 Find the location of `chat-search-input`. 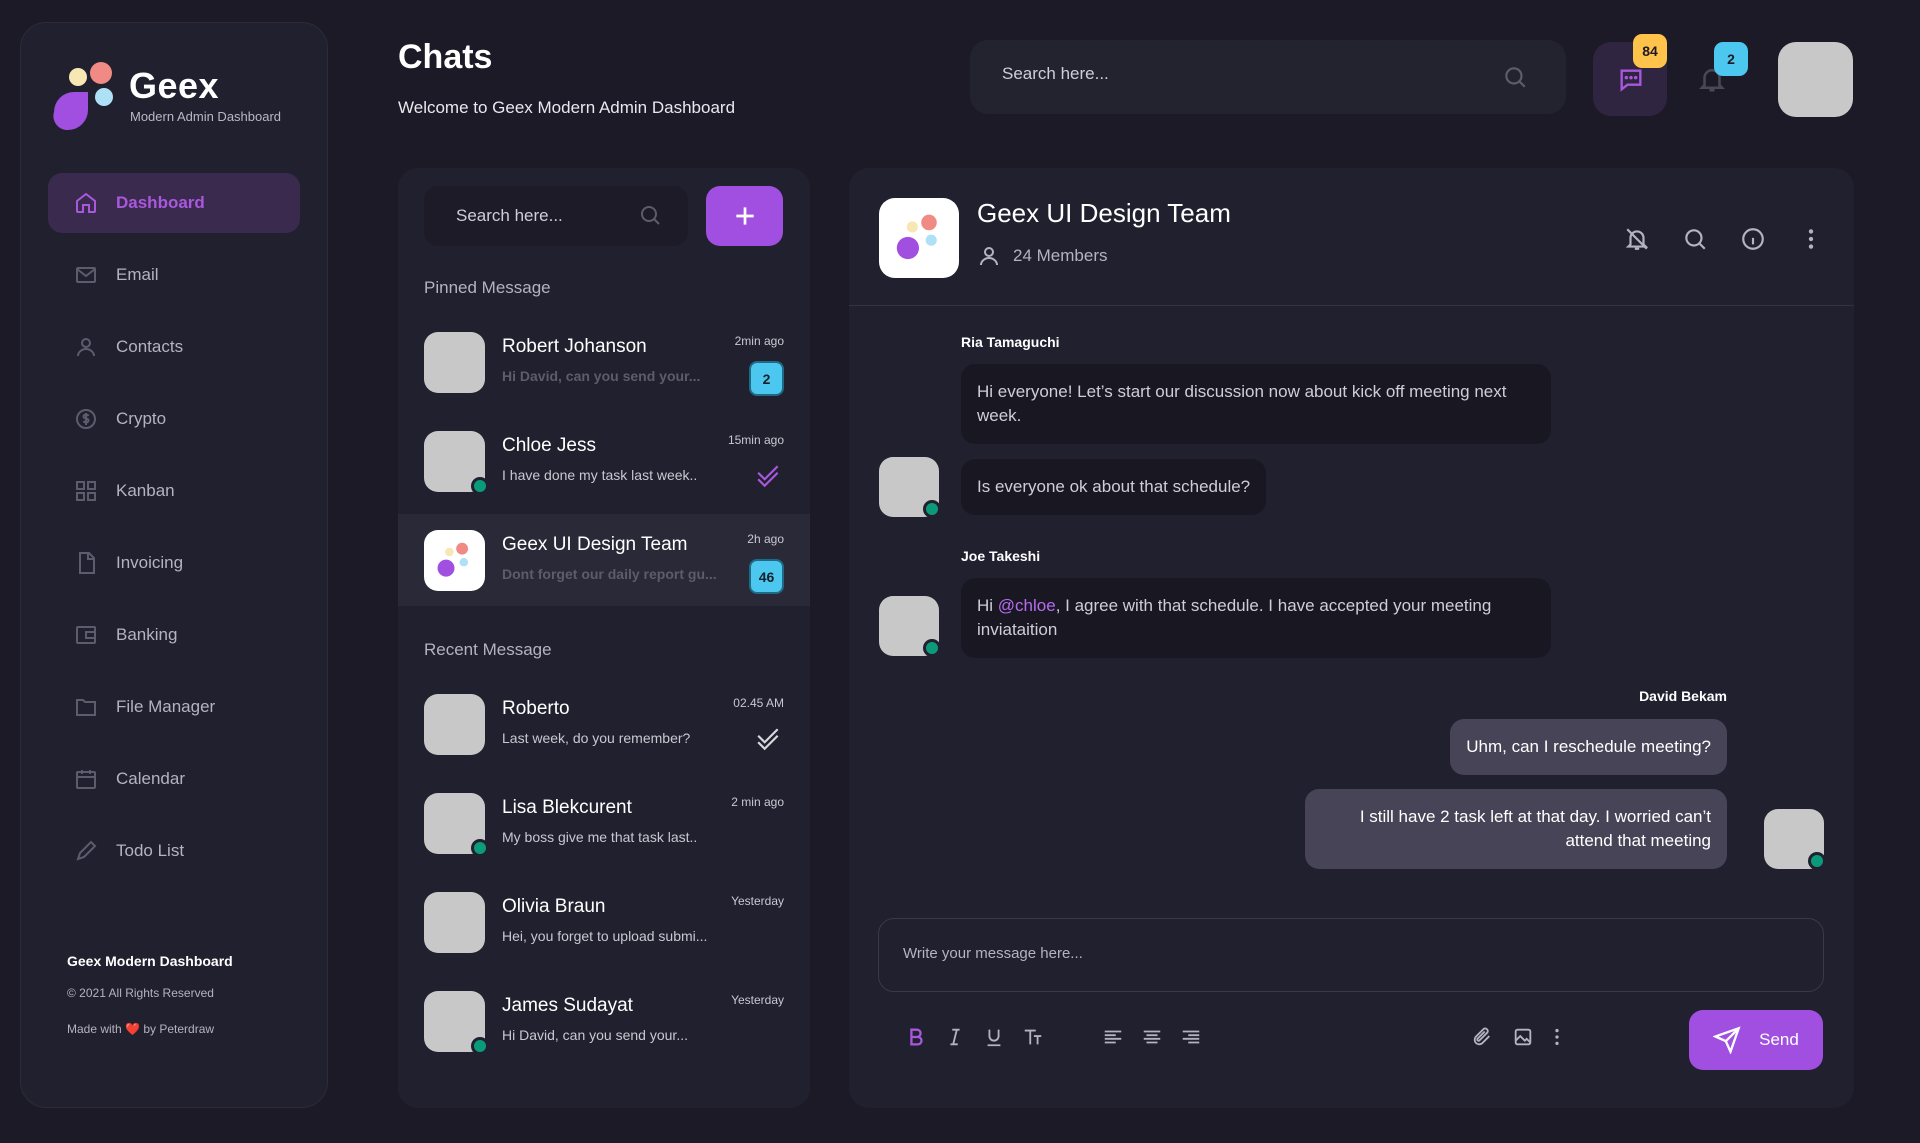

chat-search-input is located at coordinates (541, 216).